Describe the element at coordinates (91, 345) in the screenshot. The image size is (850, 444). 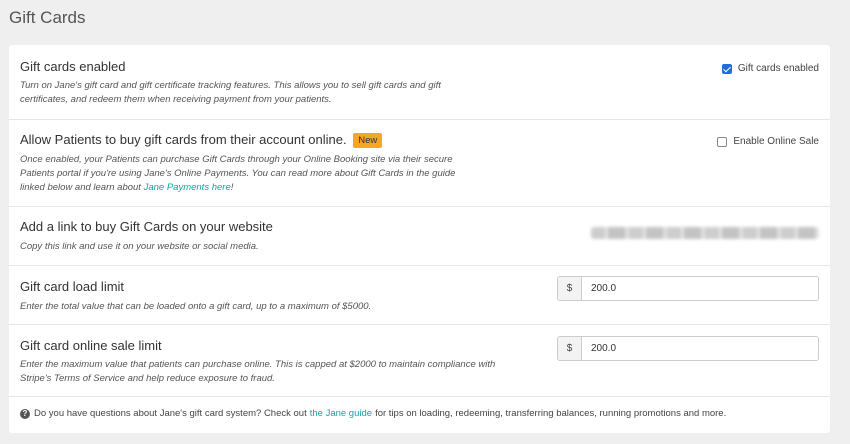
I see `online-sale-limit-title: Gift card online sale limit` at that location.